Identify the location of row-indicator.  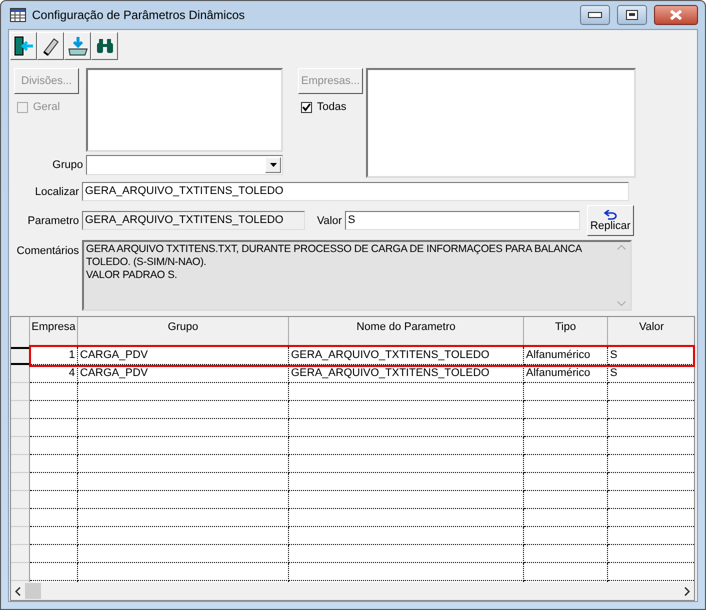
(20, 356).